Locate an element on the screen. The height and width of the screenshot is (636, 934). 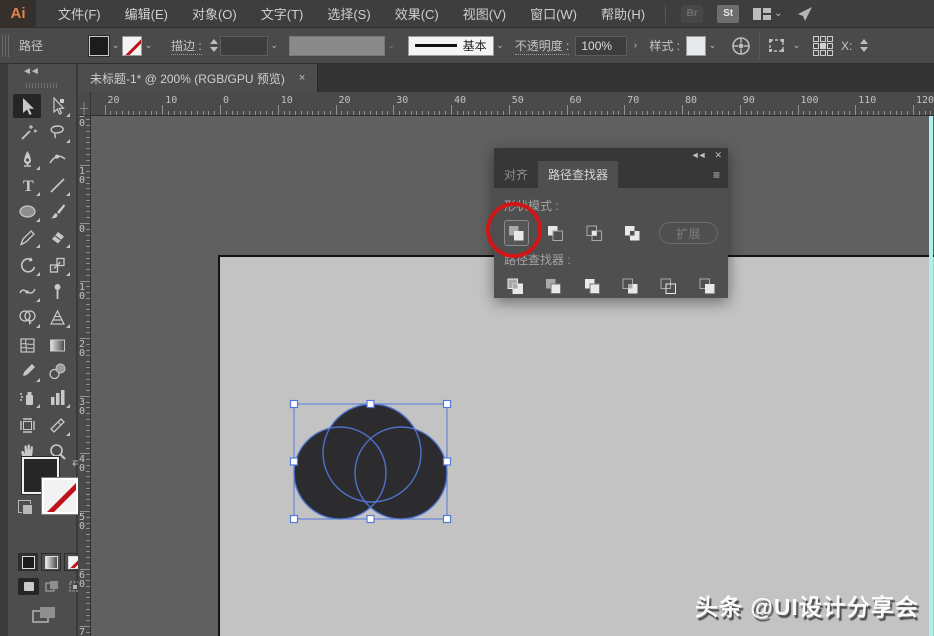
tool-magic-wand is located at coordinates (27, 132).